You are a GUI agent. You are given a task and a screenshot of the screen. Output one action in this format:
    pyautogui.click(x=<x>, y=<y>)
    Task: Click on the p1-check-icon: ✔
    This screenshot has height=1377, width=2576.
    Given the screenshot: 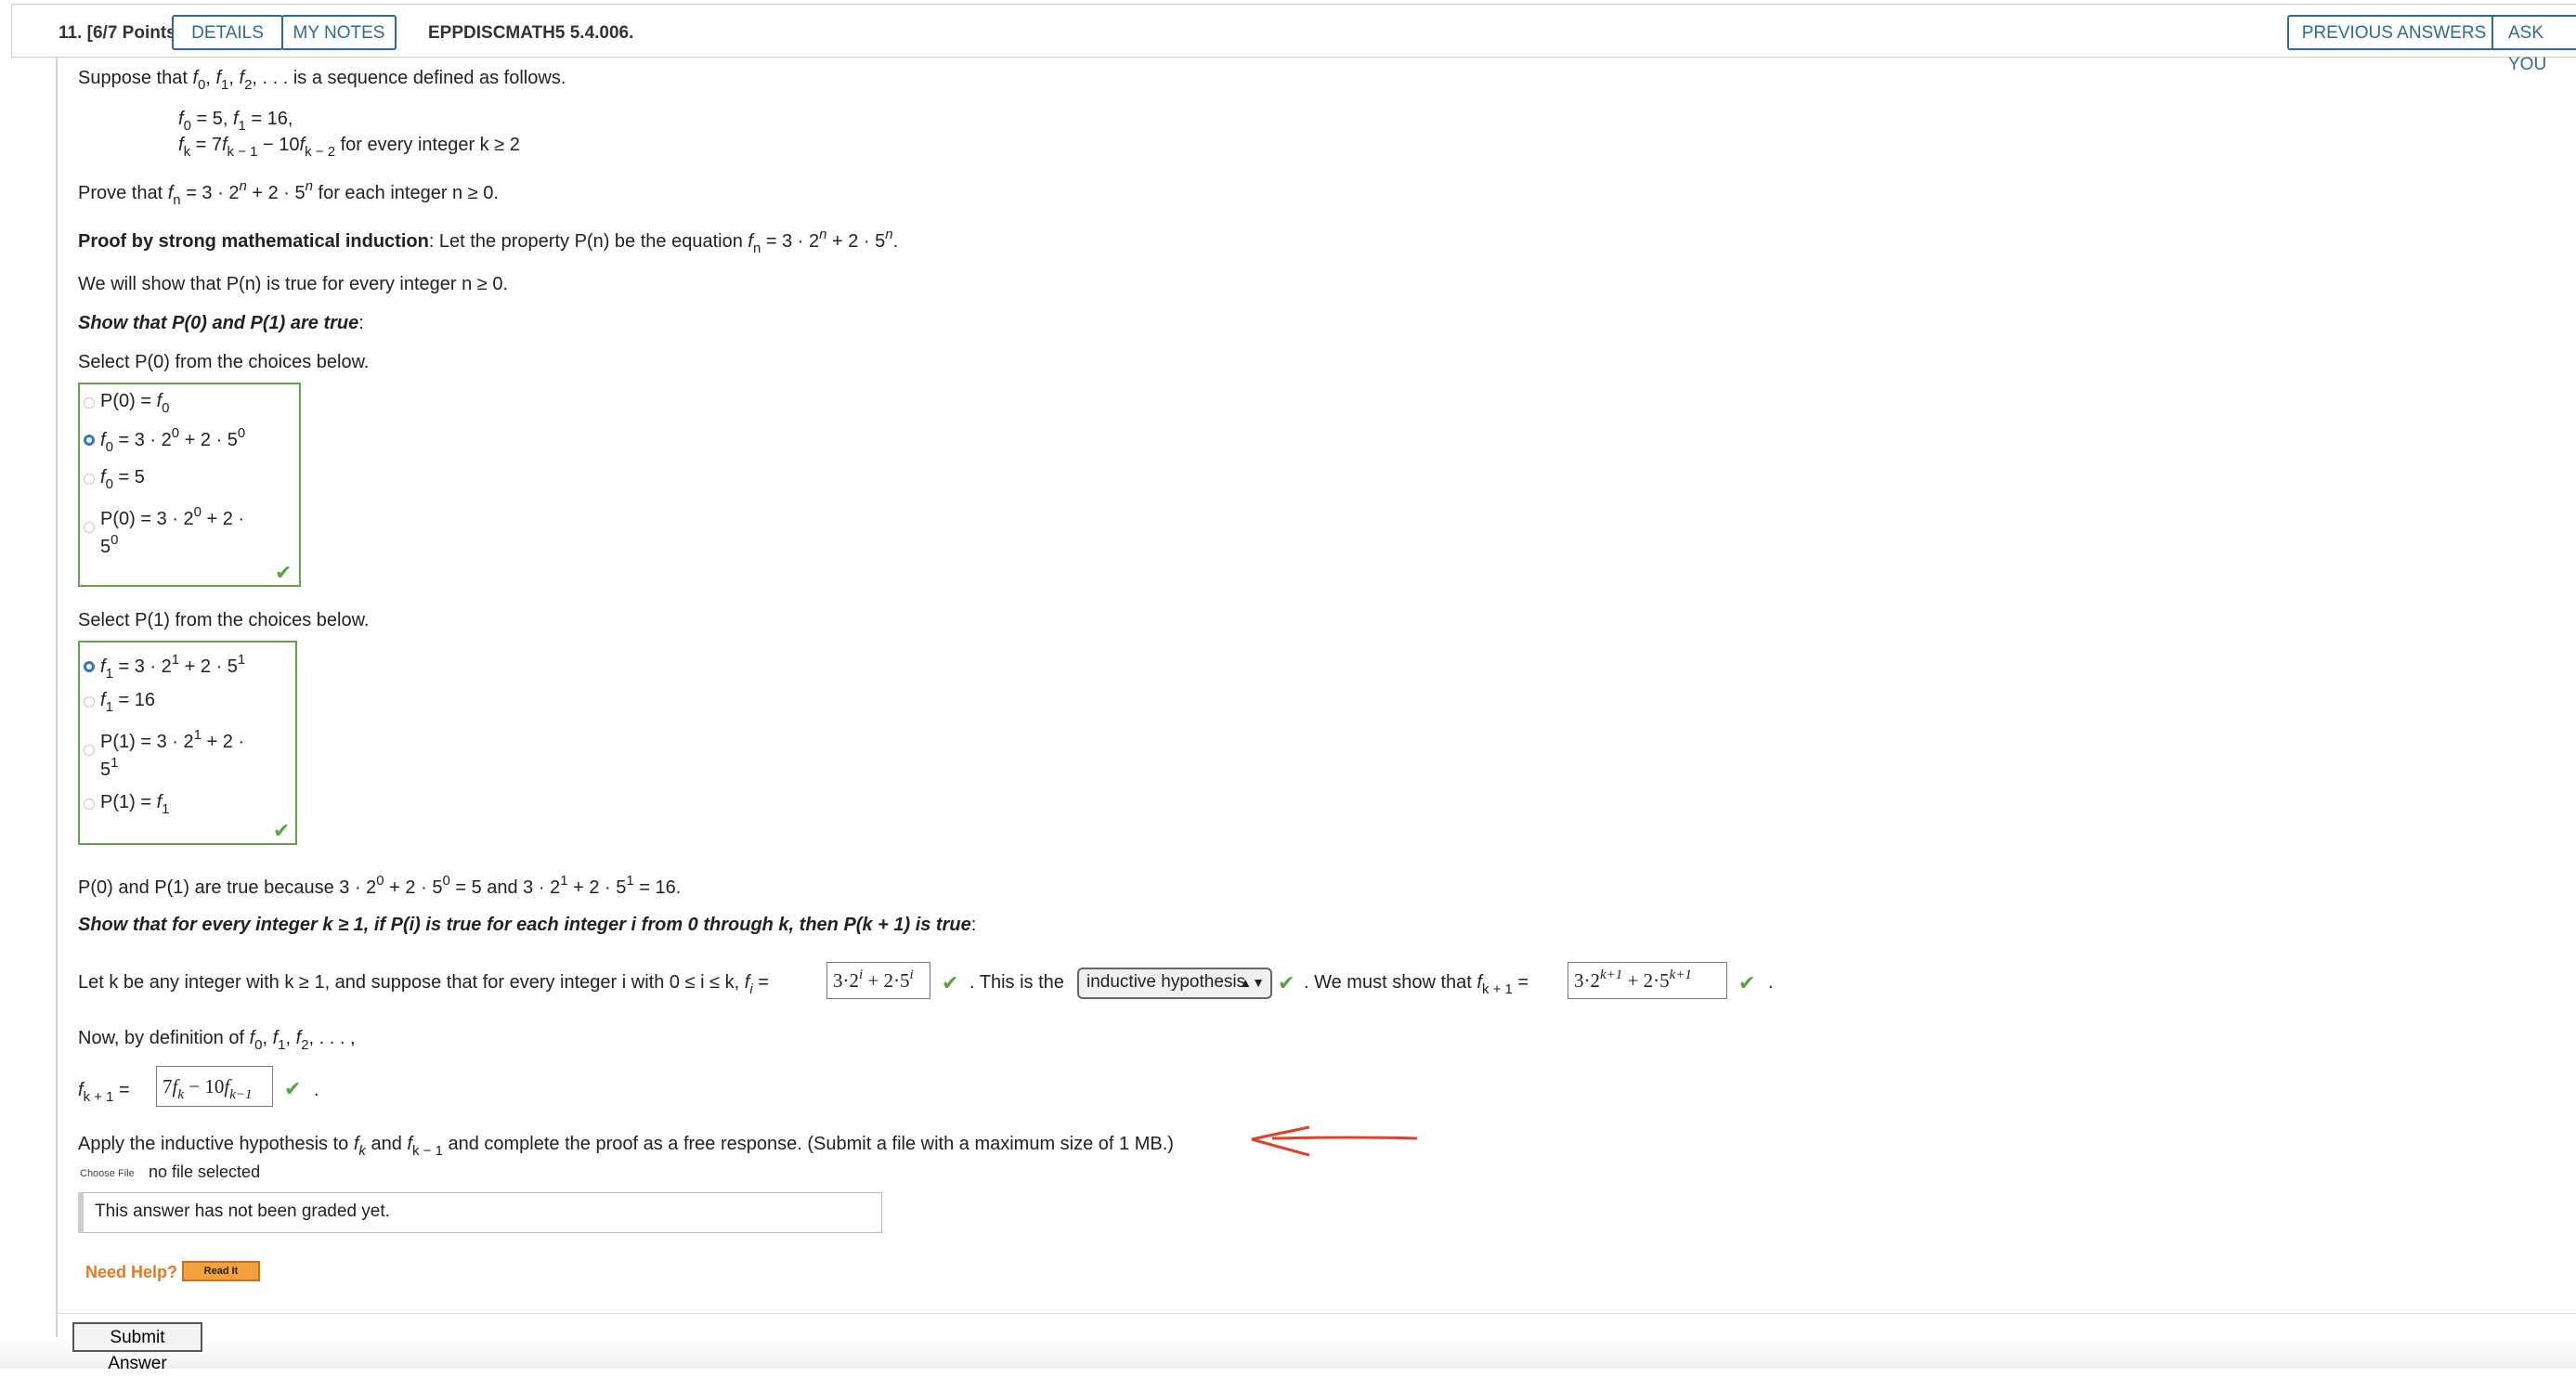 What is the action you would take?
    pyautogui.click(x=282, y=830)
    